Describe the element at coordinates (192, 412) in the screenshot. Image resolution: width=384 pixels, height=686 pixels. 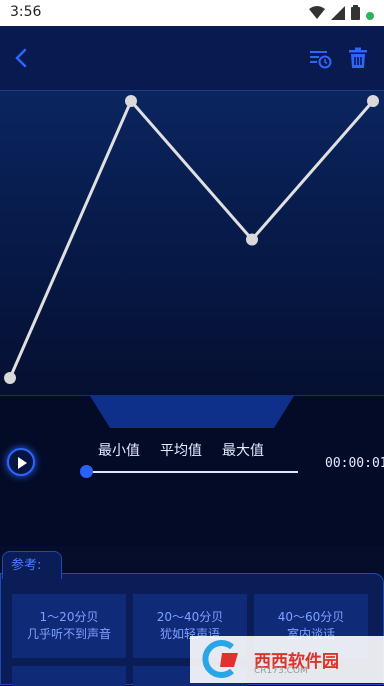
I see `chart-pointer` at that location.